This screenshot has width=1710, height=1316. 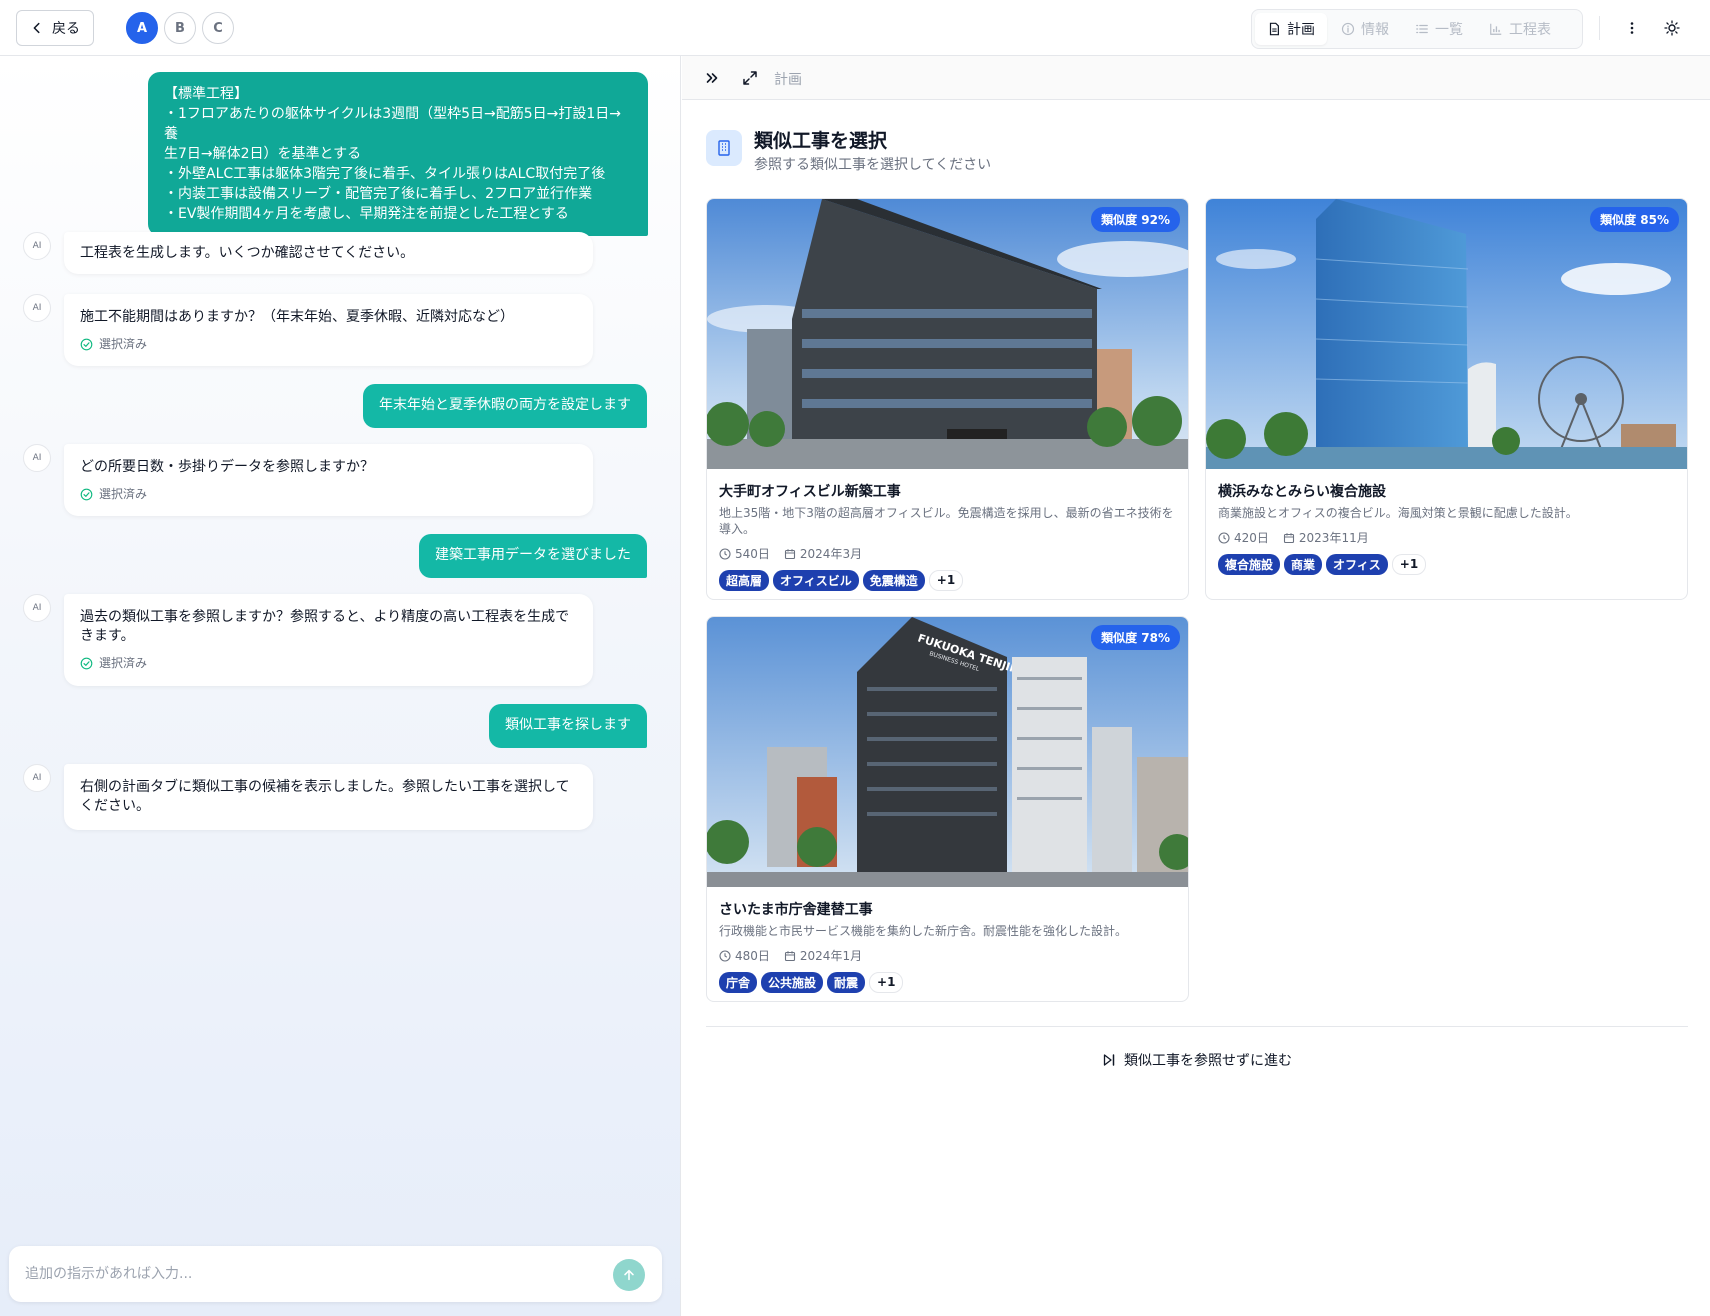 What do you see at coordinates (1135, 637) in the screenshot?
I see `similarity-badge: 類似度 78%` at bounding box center [1135, 637].